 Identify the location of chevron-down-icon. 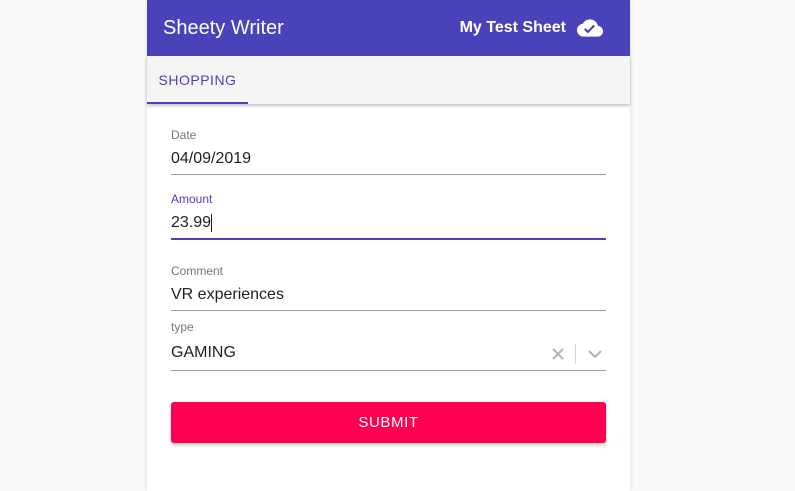
(595, 354).